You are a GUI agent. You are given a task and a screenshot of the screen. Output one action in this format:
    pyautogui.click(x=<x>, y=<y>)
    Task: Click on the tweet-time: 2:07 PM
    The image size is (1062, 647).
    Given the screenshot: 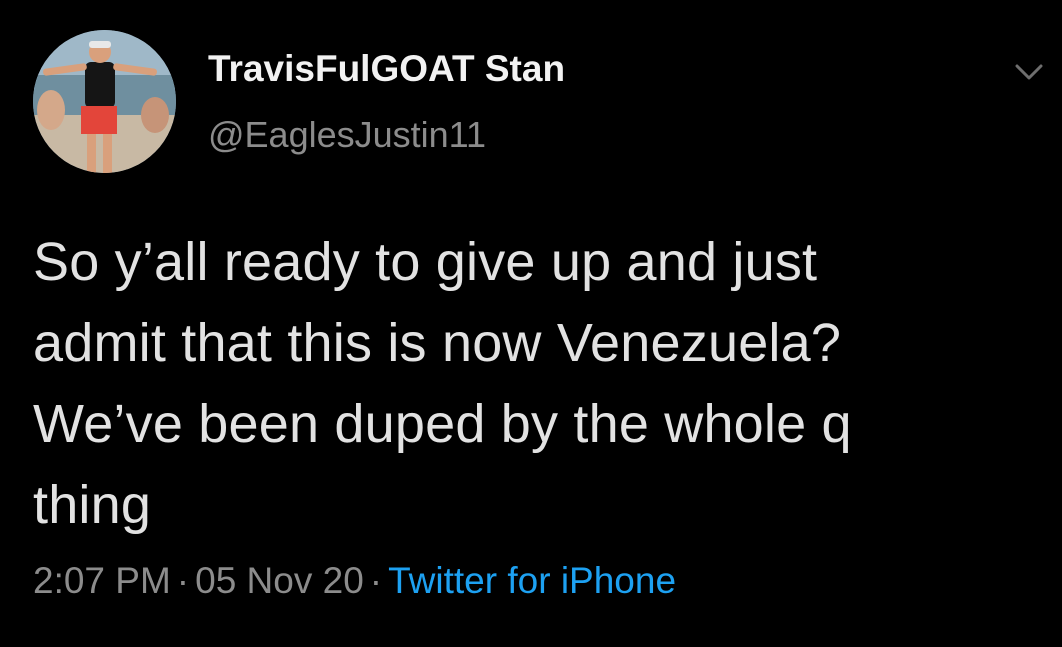 What is the action you would take?
    pyautogui.click(x=102, y=580)
    